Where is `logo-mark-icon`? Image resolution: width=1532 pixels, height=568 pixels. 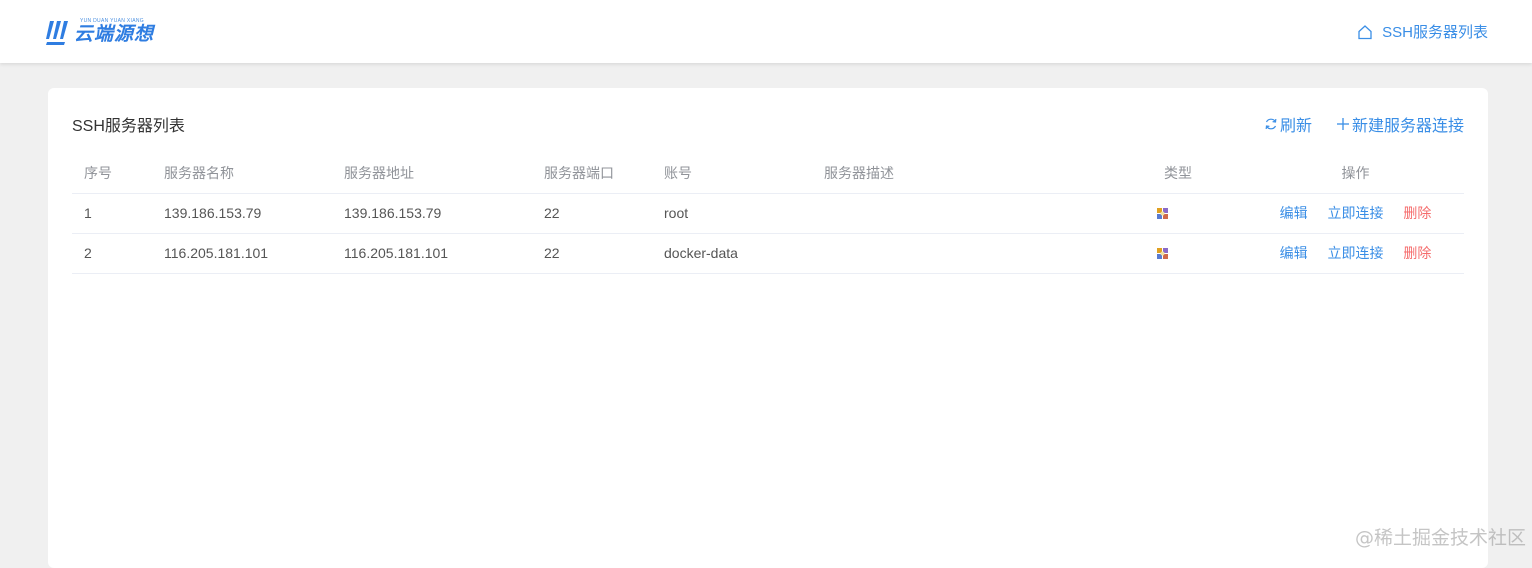 logo-mark-icon is located at coordinates (59, 32).